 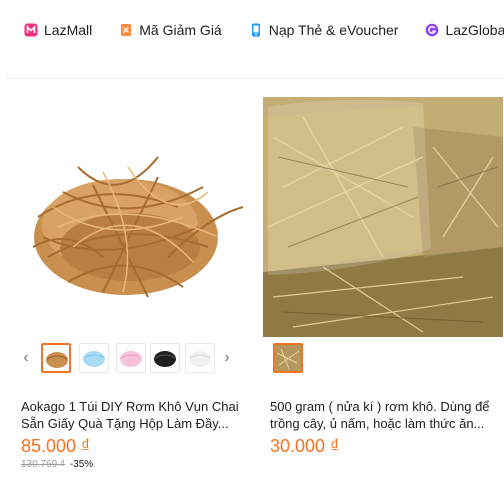 I want to click on swatch-white, so click(x=200, y=358).